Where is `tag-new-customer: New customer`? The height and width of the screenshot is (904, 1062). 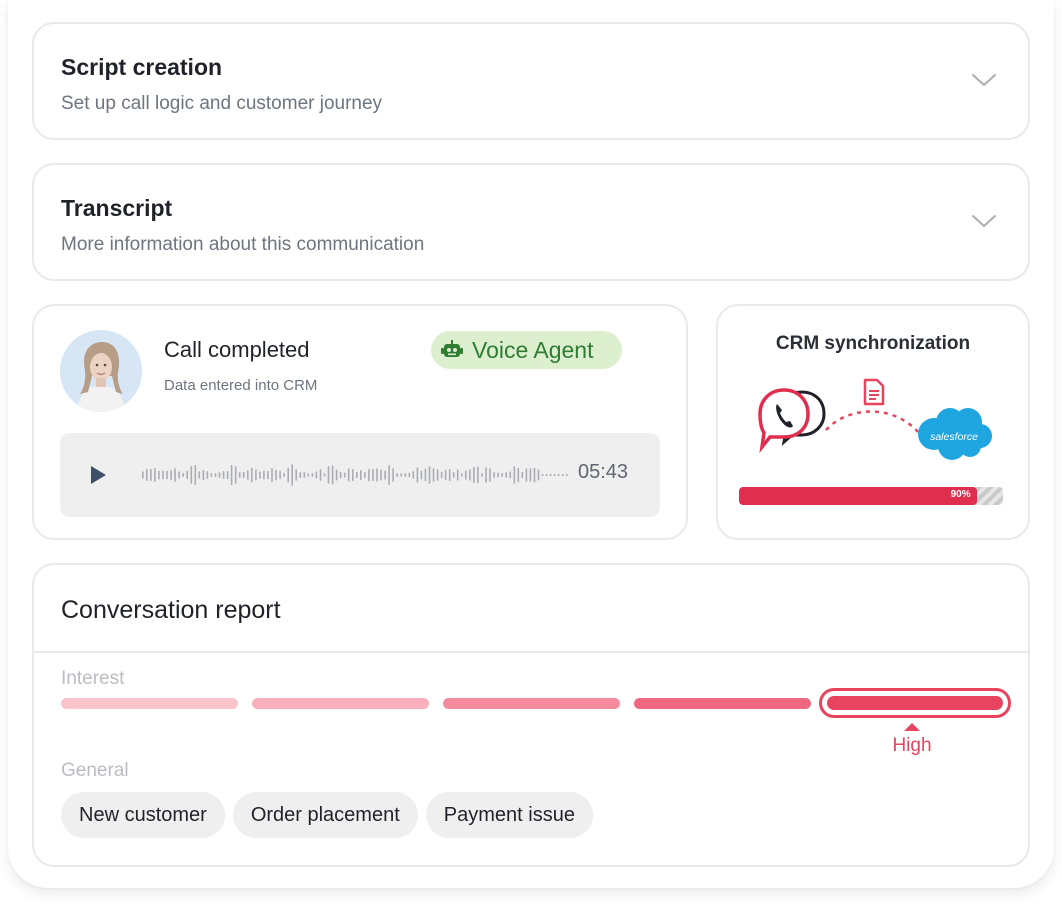 tag-new-customer: New customer is located at coordinates (143, 815).